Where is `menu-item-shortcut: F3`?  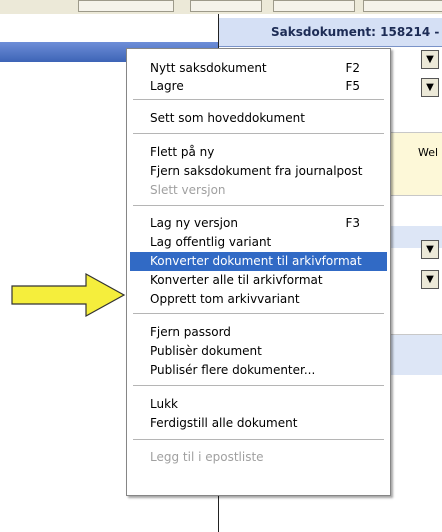 menu-item-shortcut: F3 is located at coordinates (352, 223).